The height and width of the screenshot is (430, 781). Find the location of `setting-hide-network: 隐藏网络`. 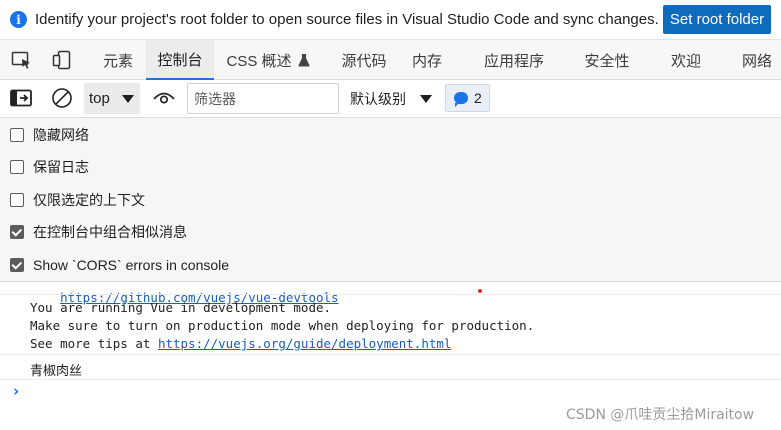

setting-hide-network: 隐藏网络 is located at coordinates (49, 135).